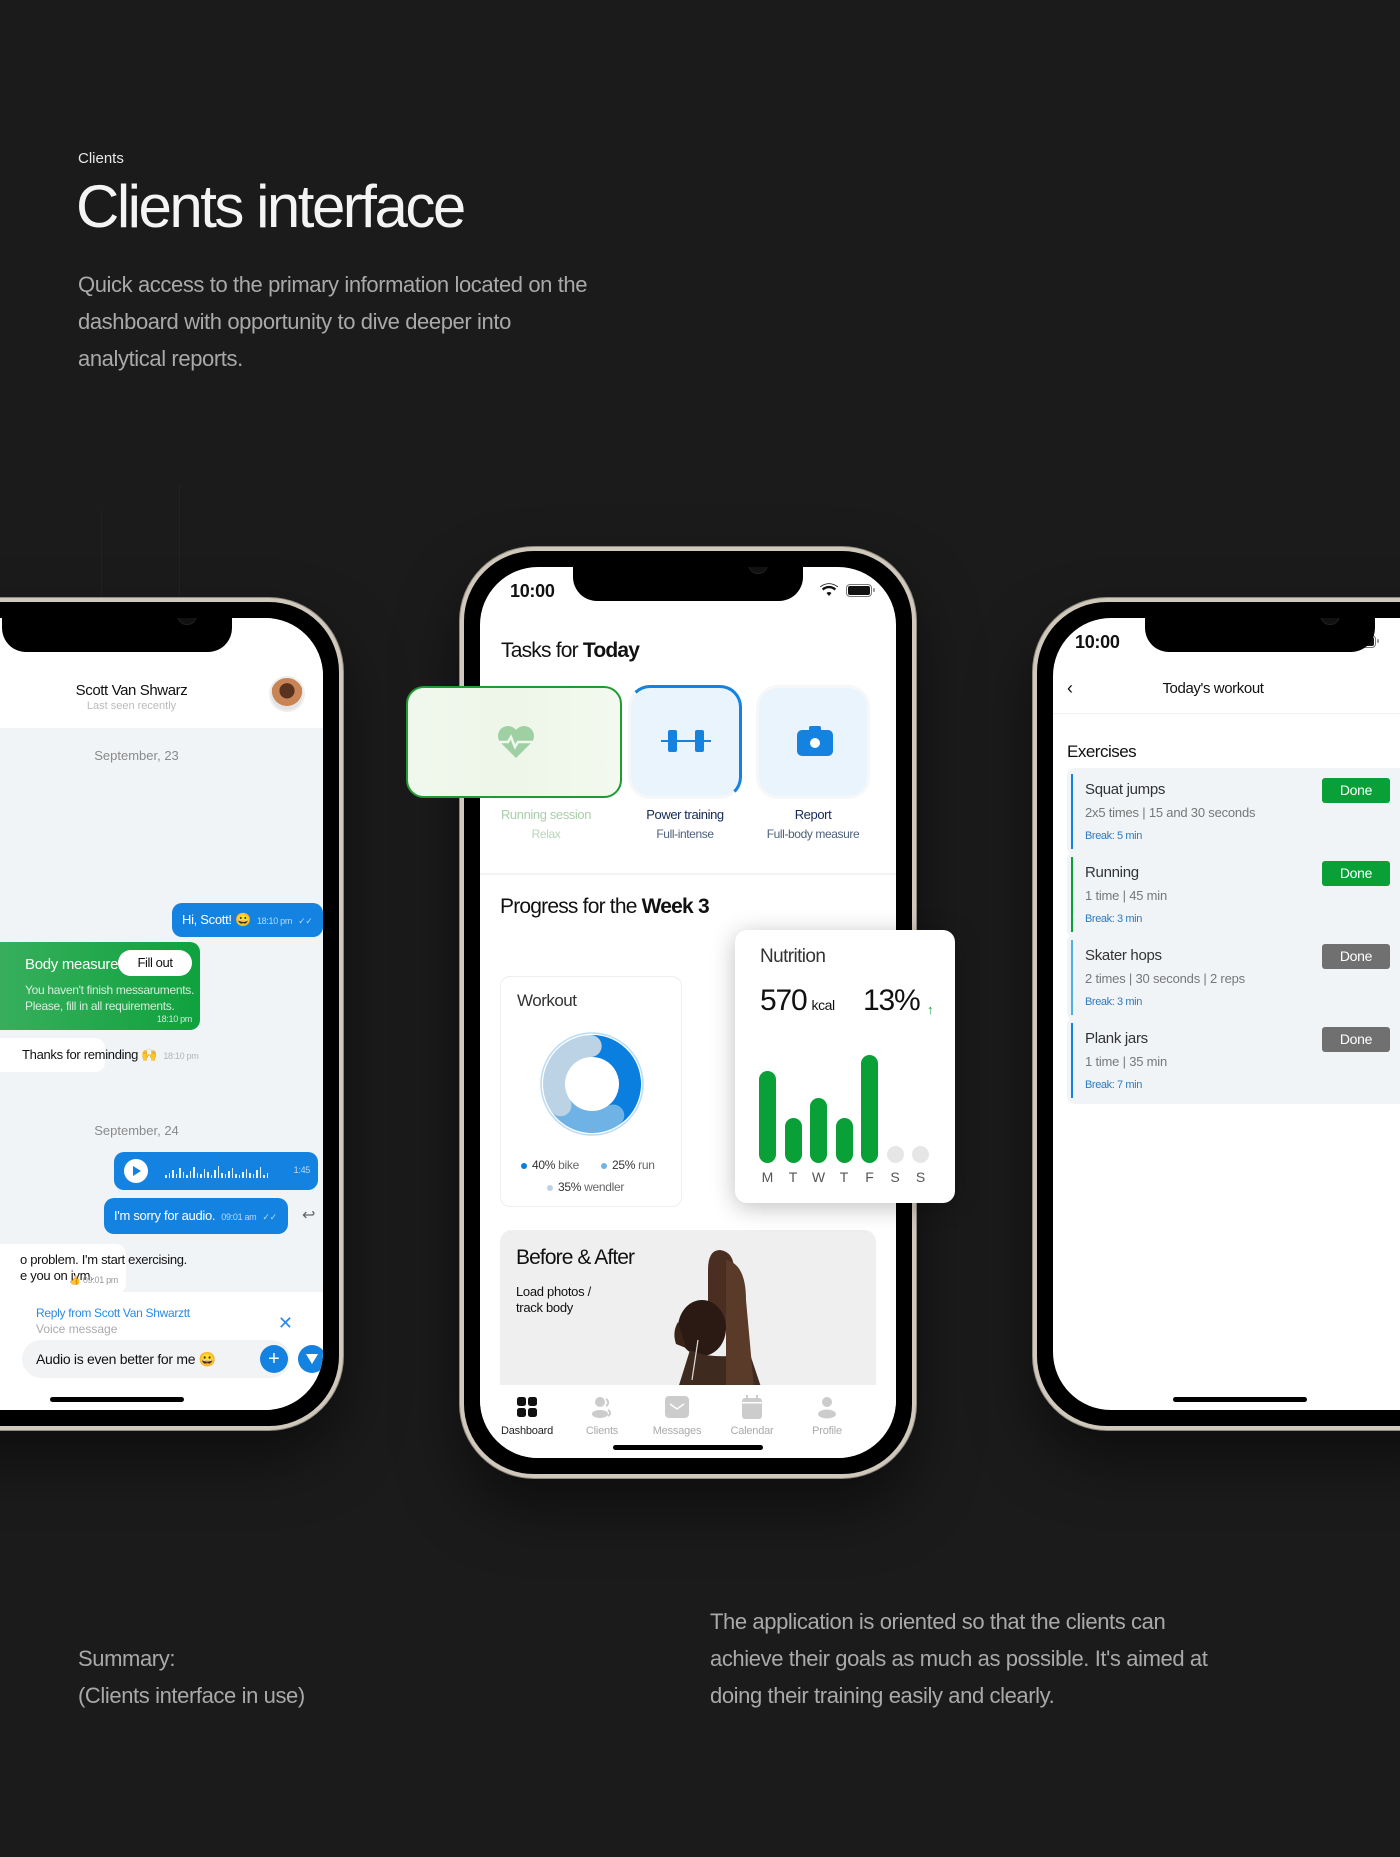 This screenshot has width=1400, height=1857. Describe the element at coordinates (784, 1000) in the screenshot. I see `kcal-number: 570` at that location.